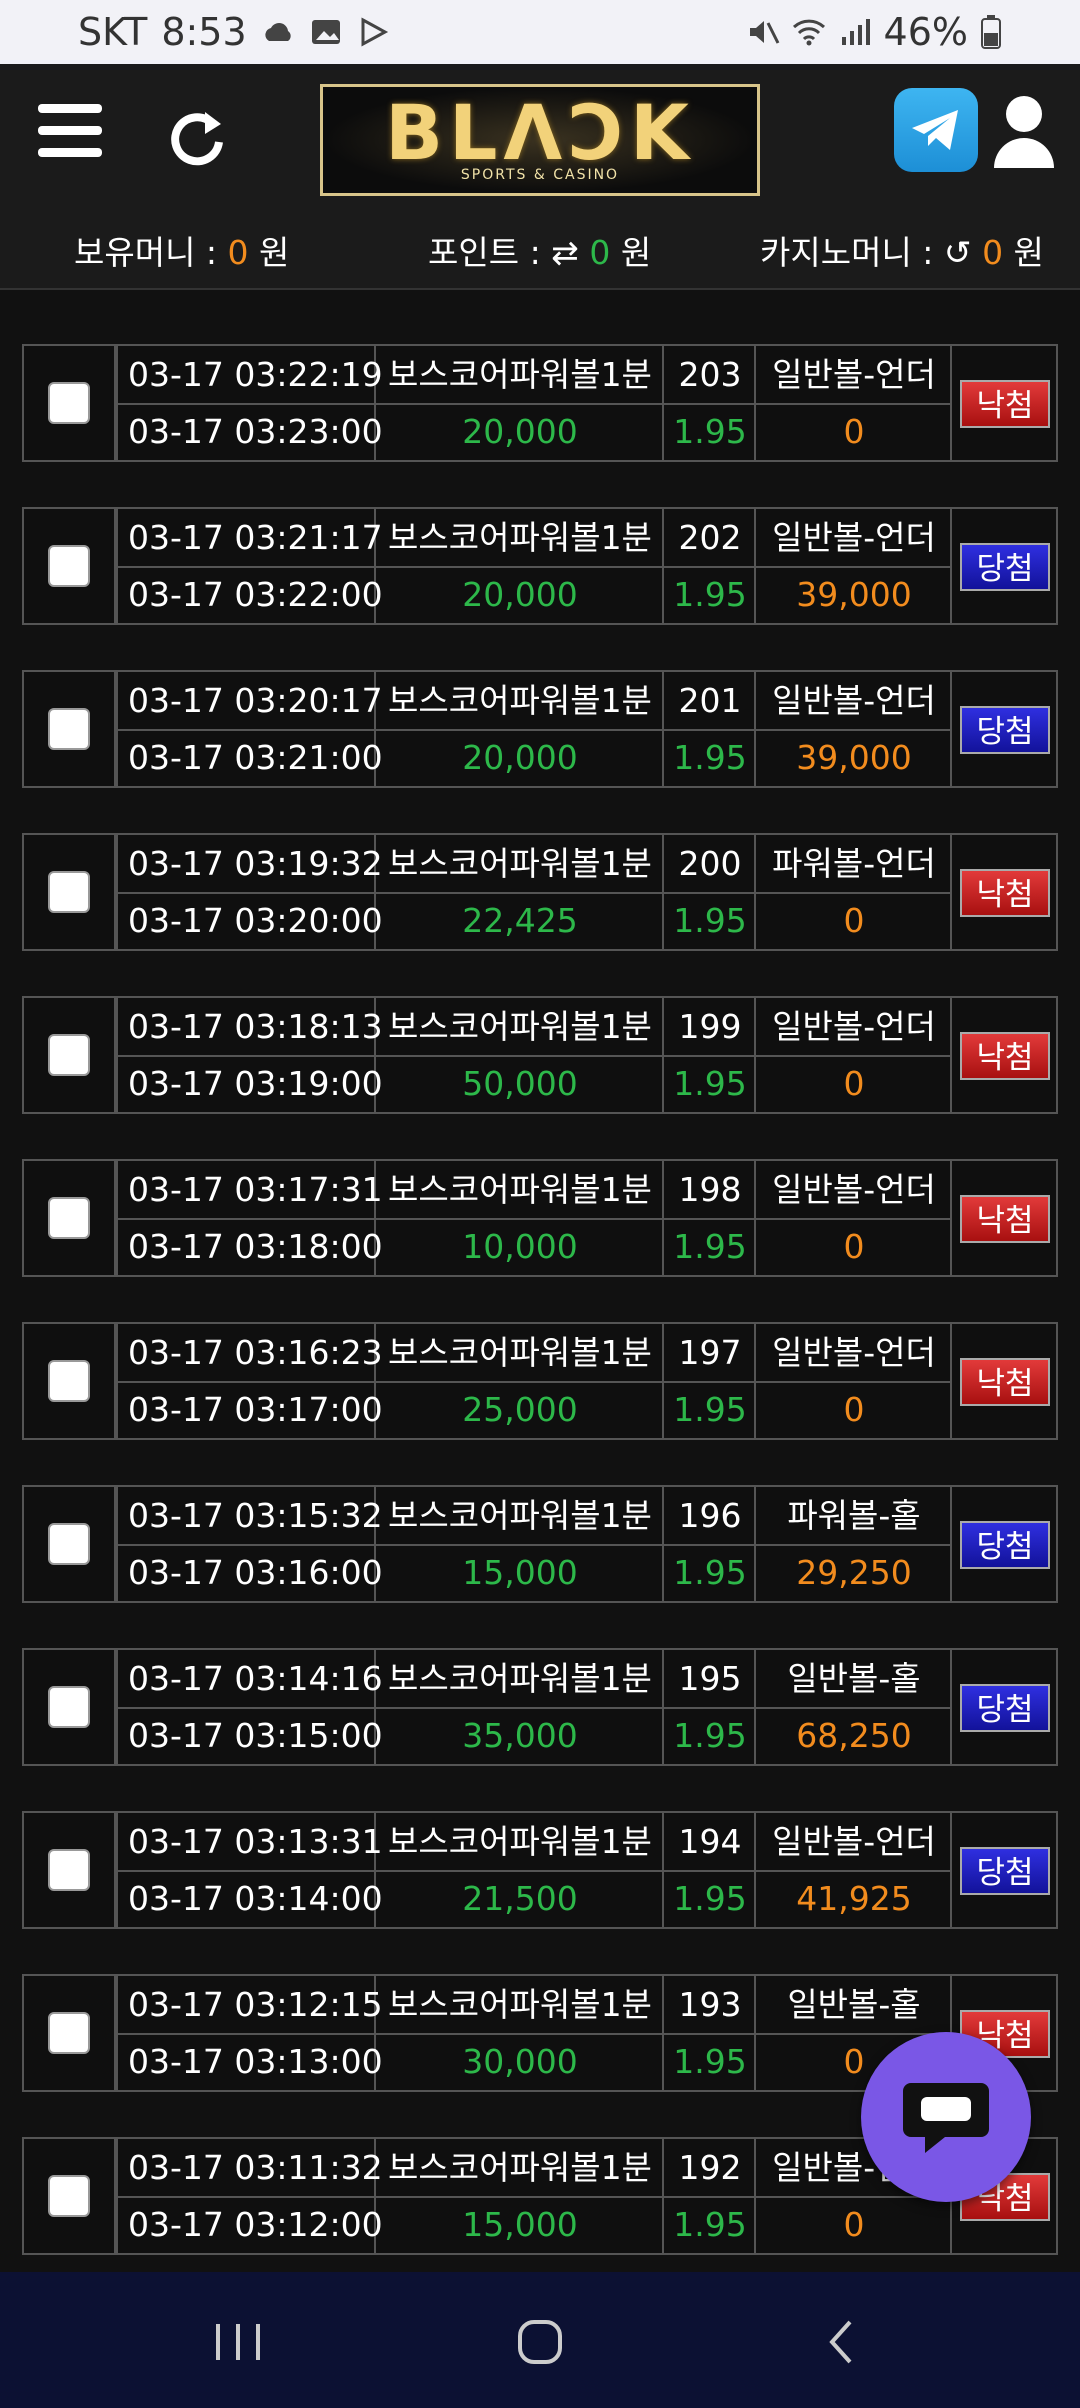 This screenshot has width=1080, height=2408. I want to click on balance-bar: 보유머니 : 0 원 포인트 : ⇄ 0 원 카지노머니 : ↺ 0 원, so click(540, 250).